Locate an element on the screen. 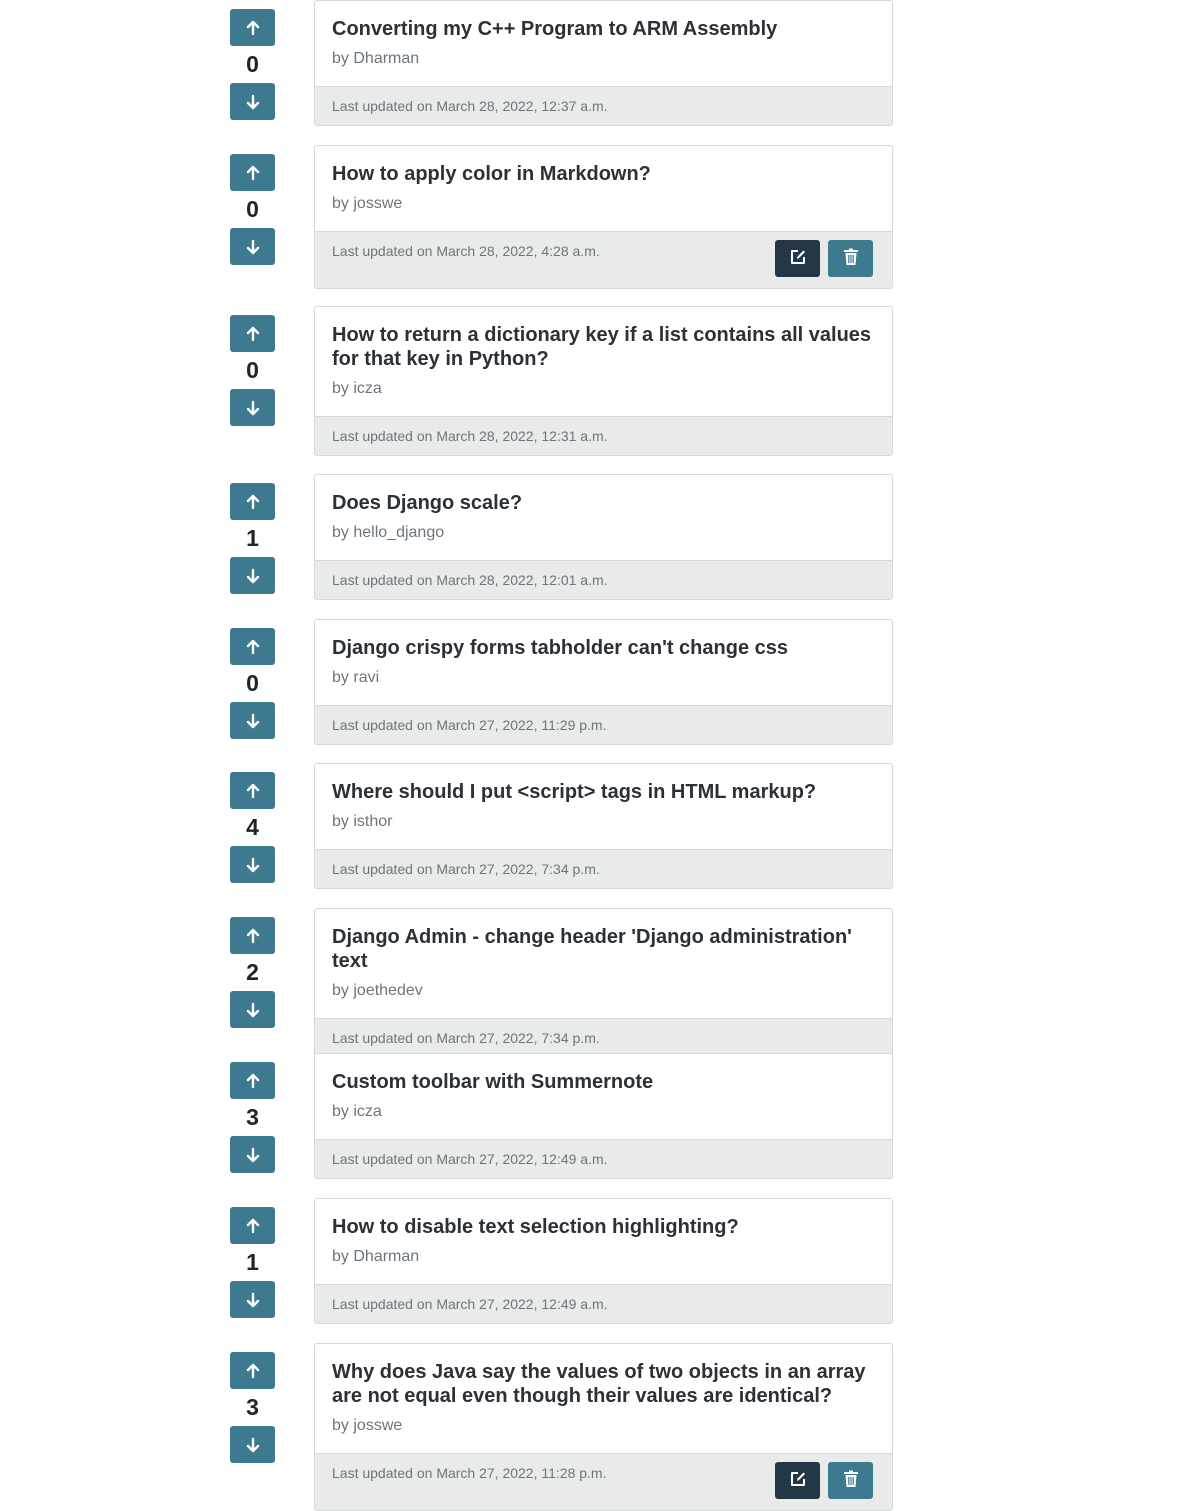  question-title-link: How to apply color in Markdown? is located at coordinates (603, 174).